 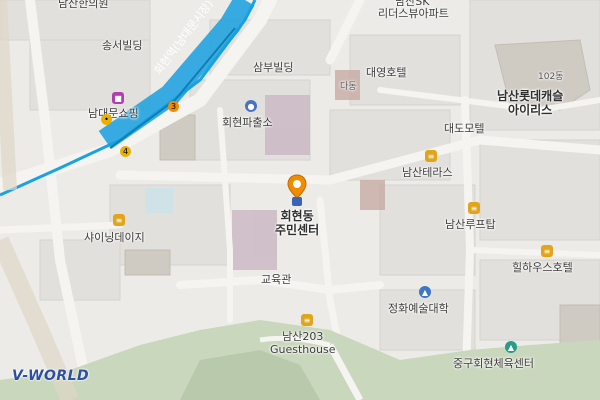 I want to click on vworld-logo: V-WORLD, so click(x=51, y=376).